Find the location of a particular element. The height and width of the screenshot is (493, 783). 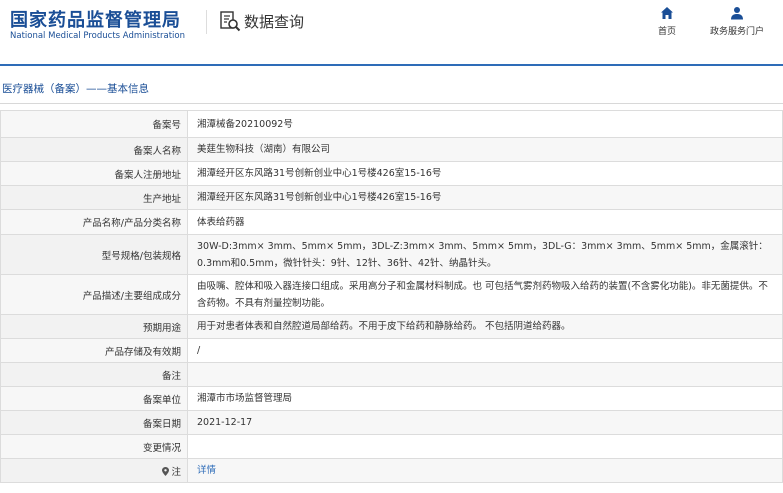

data-query-title: 数据查询 is located at coordinates (274, 21).